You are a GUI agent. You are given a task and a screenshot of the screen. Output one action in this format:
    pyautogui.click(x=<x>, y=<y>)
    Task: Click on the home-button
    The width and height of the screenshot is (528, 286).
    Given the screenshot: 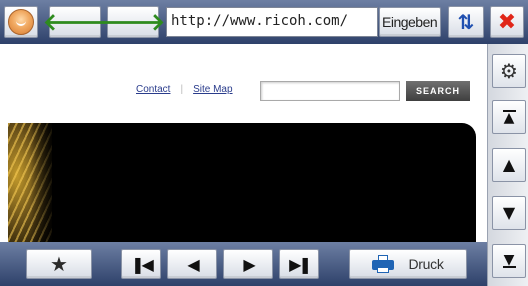 What is the action you would take?
    pyautogui.click(x=21, y=22)
    